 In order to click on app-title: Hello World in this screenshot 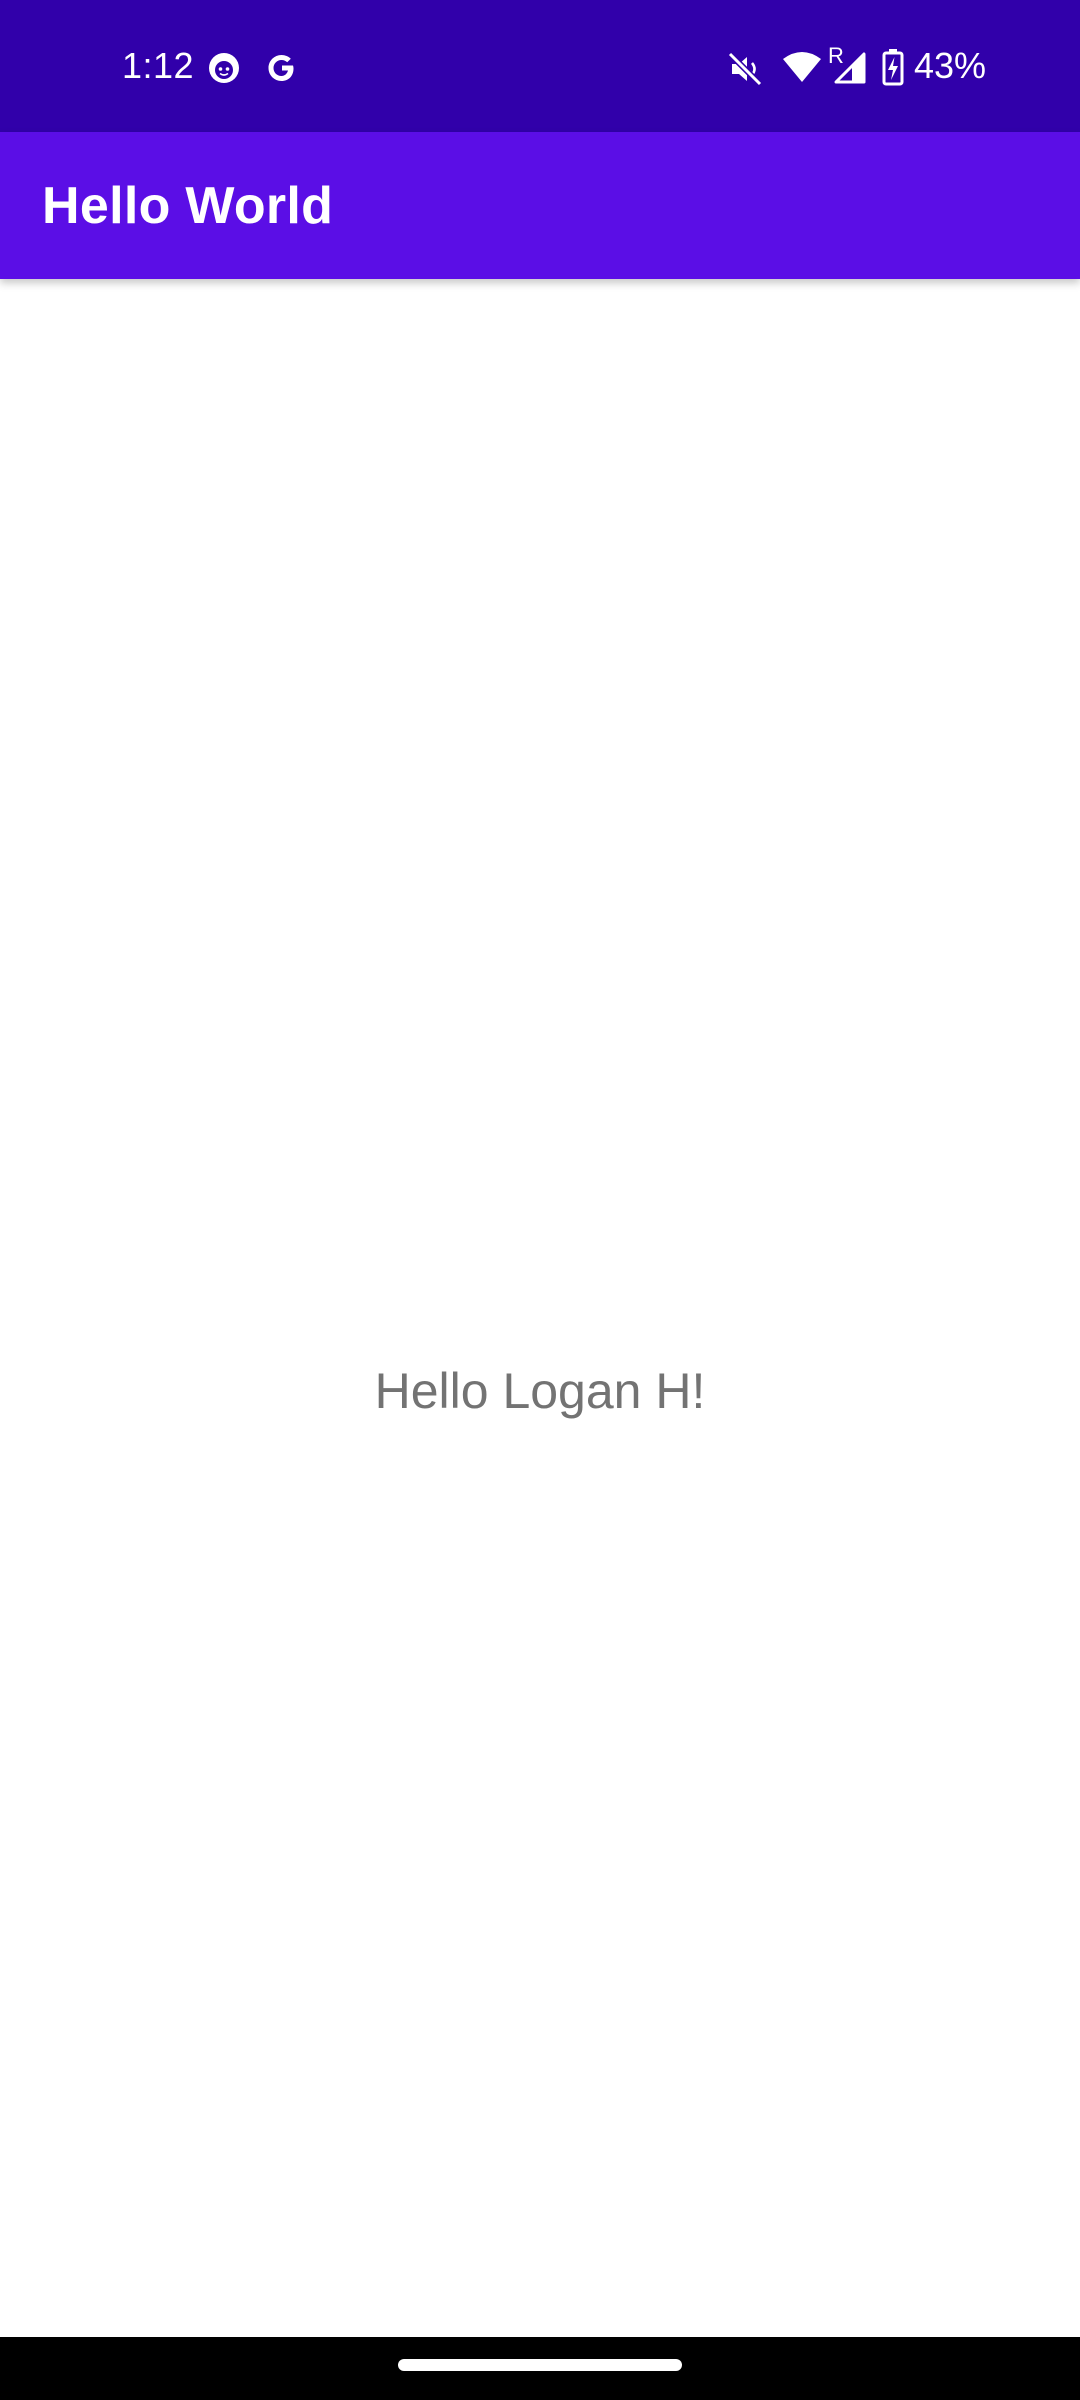, I will do `click(188, 206)`.